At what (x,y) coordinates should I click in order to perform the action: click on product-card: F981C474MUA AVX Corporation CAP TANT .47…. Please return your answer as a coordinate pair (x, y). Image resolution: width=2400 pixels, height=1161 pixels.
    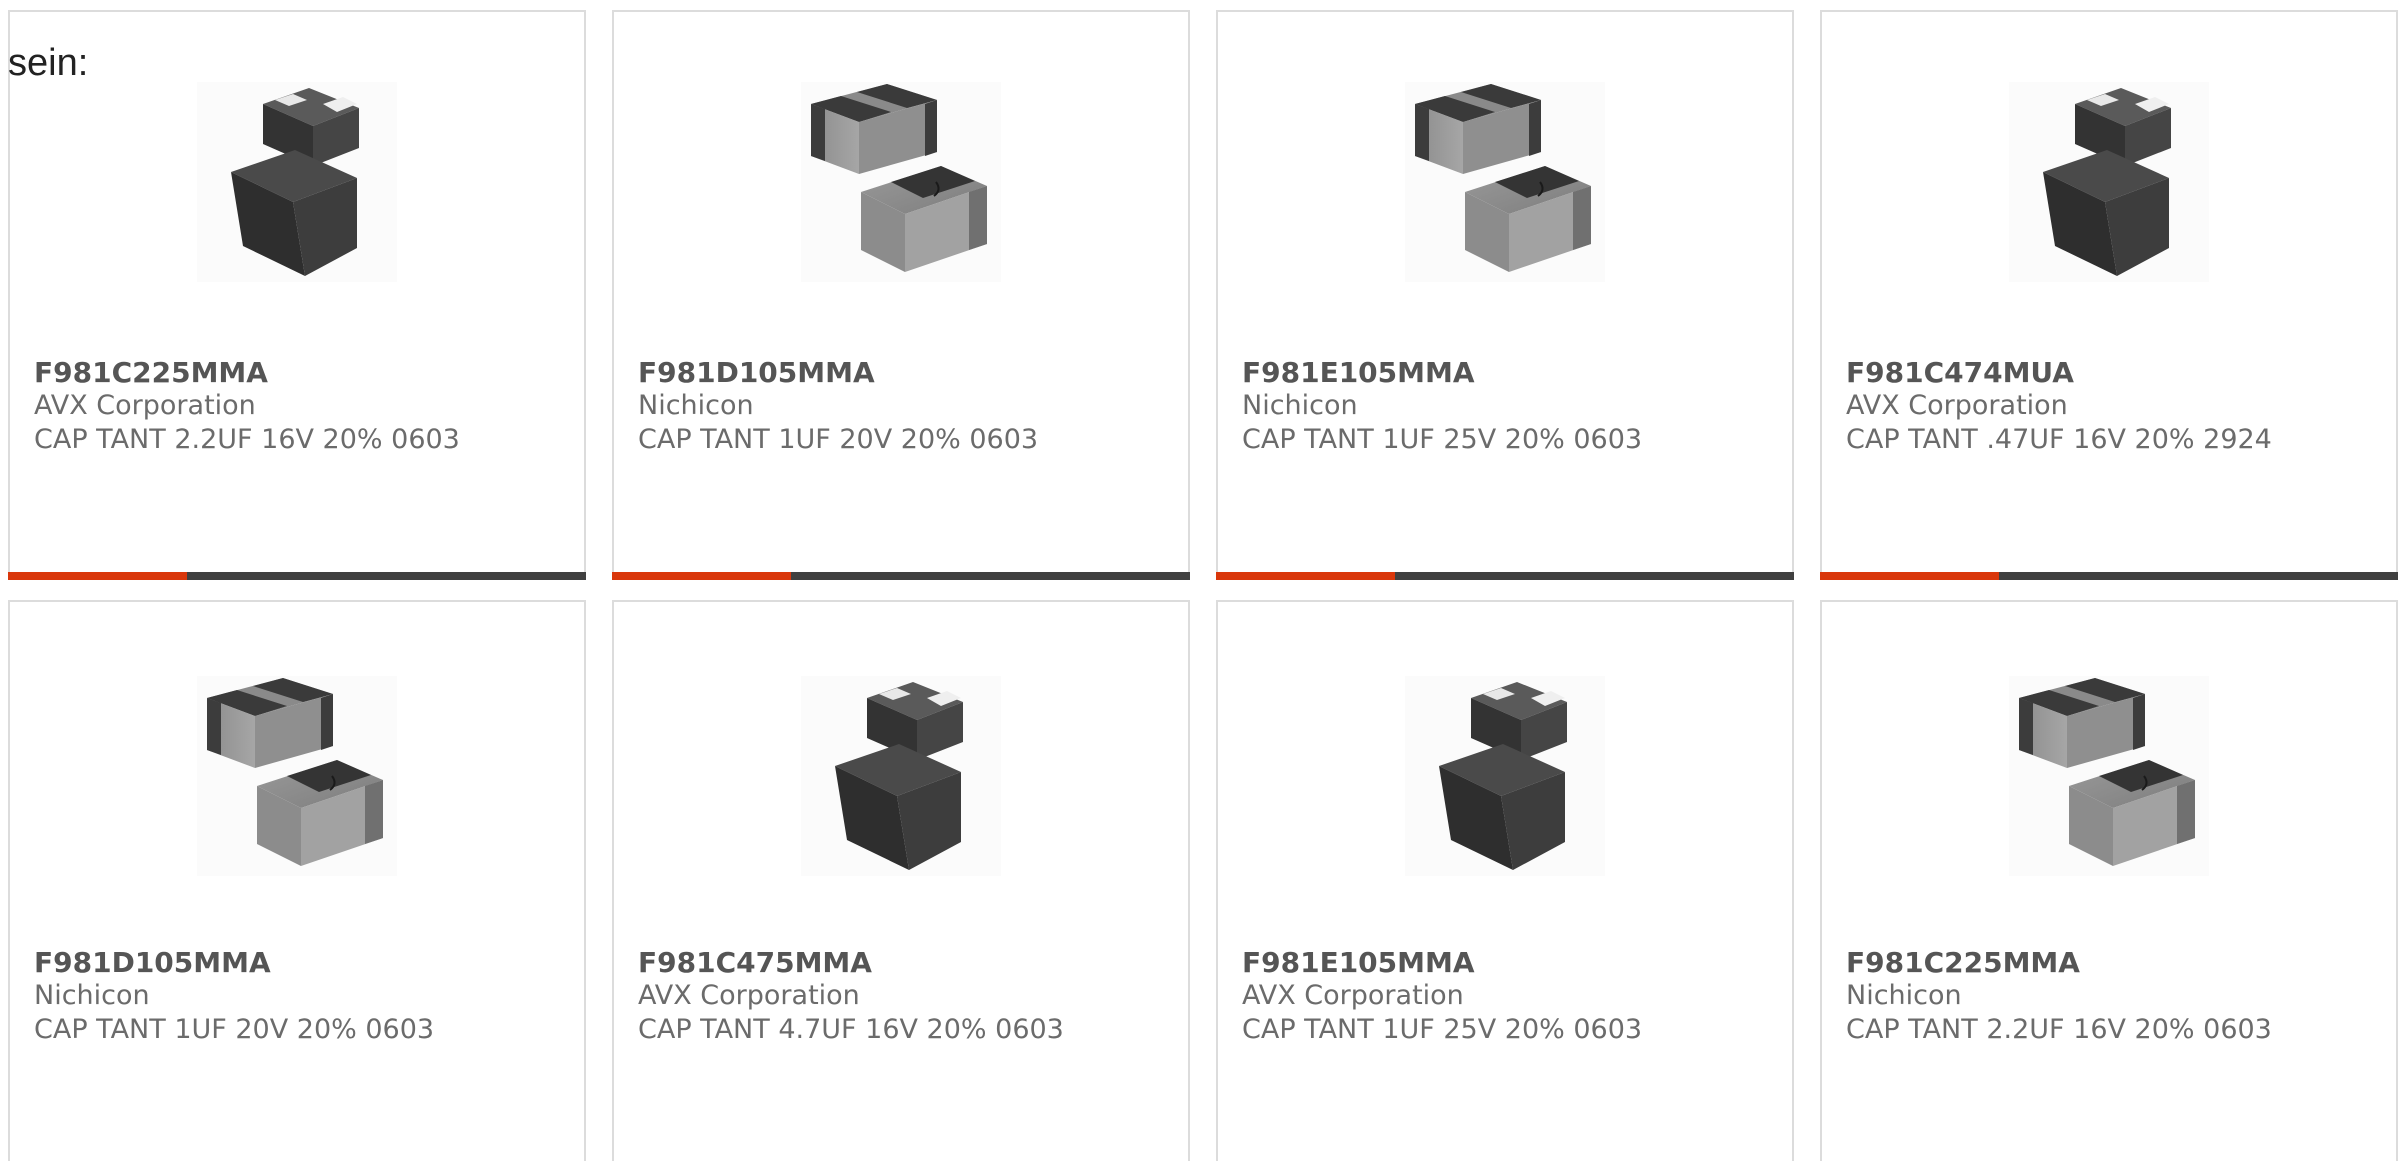
    Looking at the image, I should click on (2109, 295).